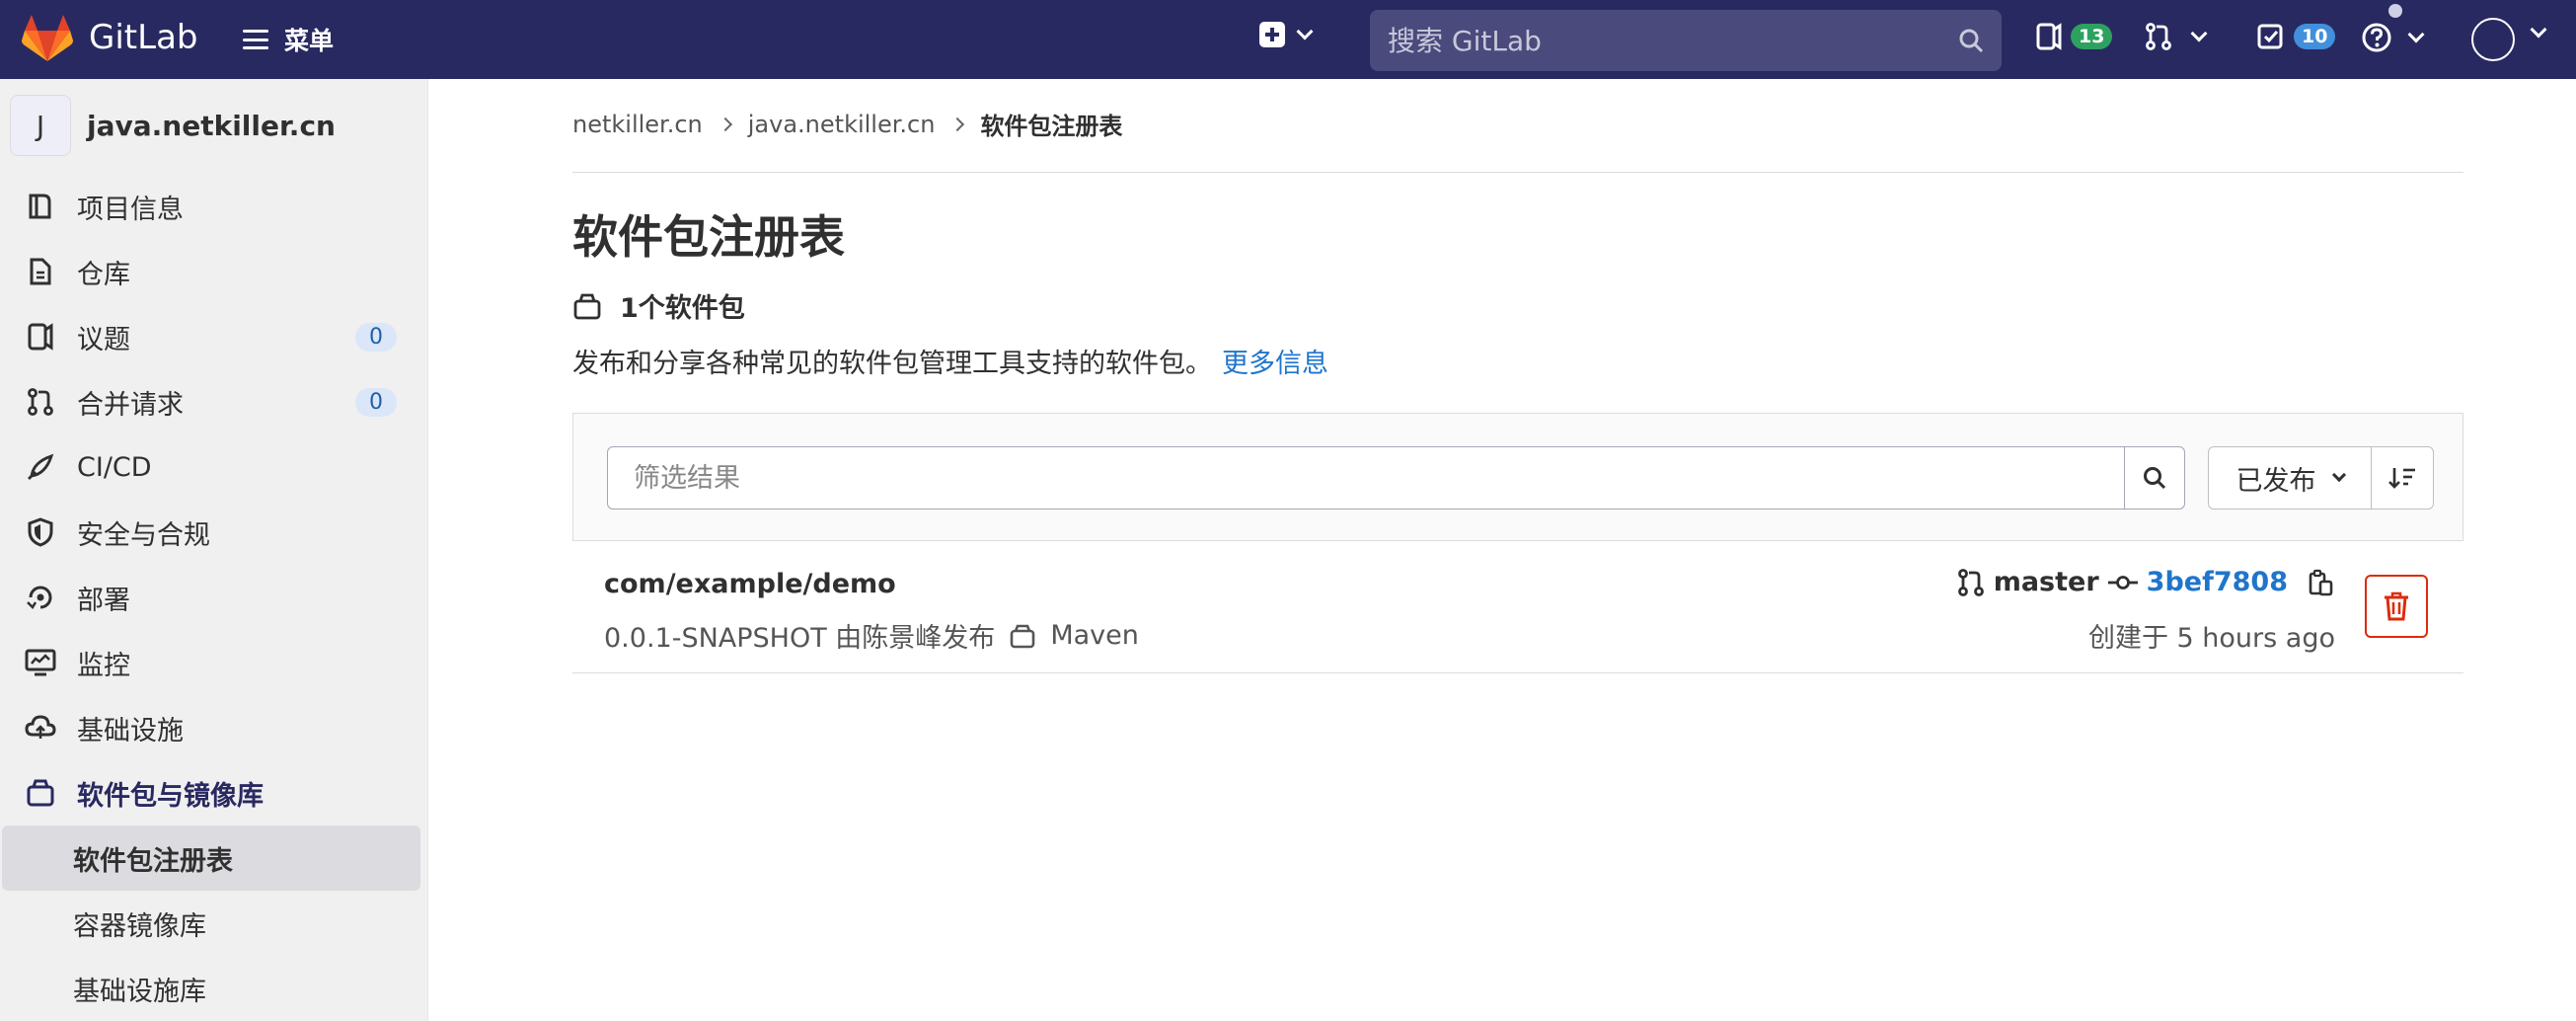 The height and width of the screenshot is (1021, 2576). I want to click on sidebar-item-issues: 议题 0, so click(214, 336).